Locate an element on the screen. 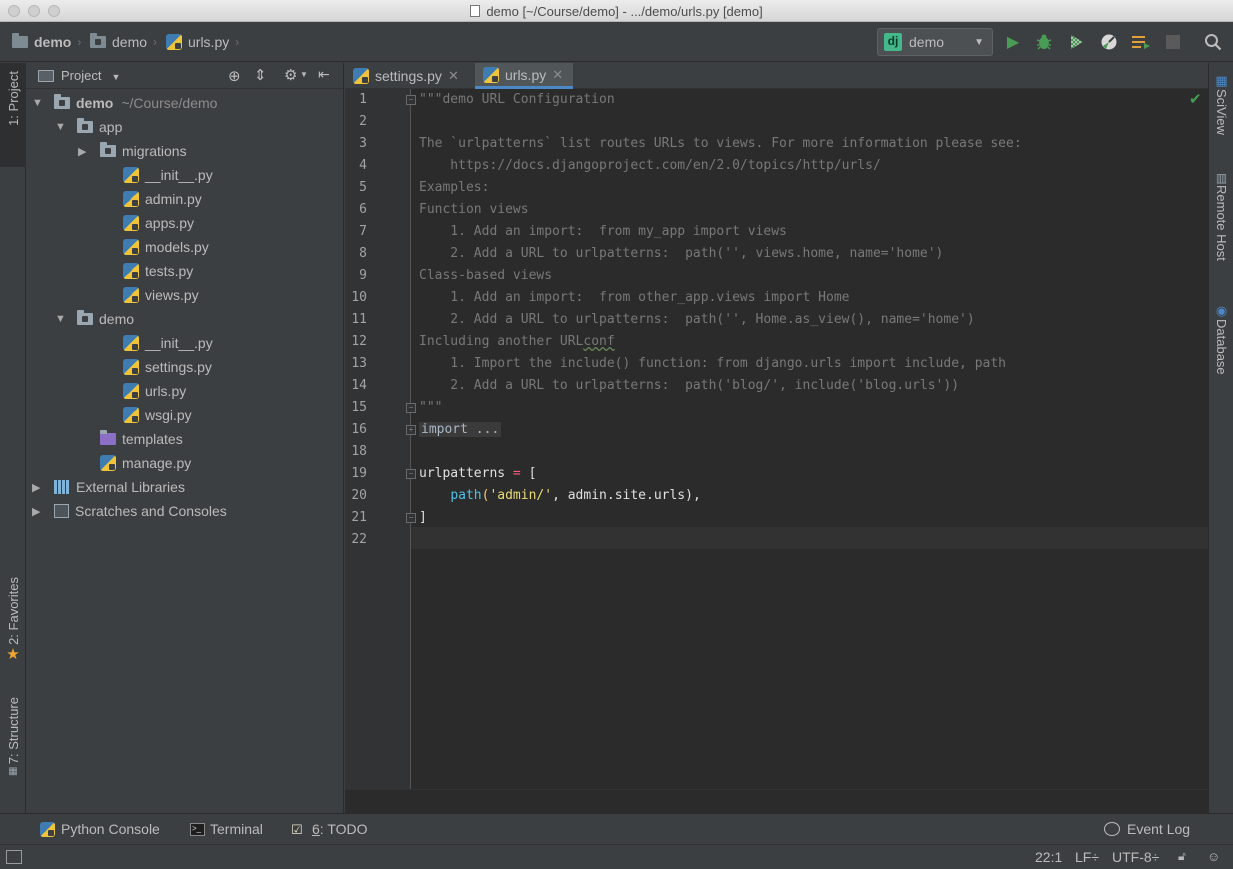 The width and height of the screenshot is (1233, 869). tree-item: tests.py is located at coordinates (147, 271).